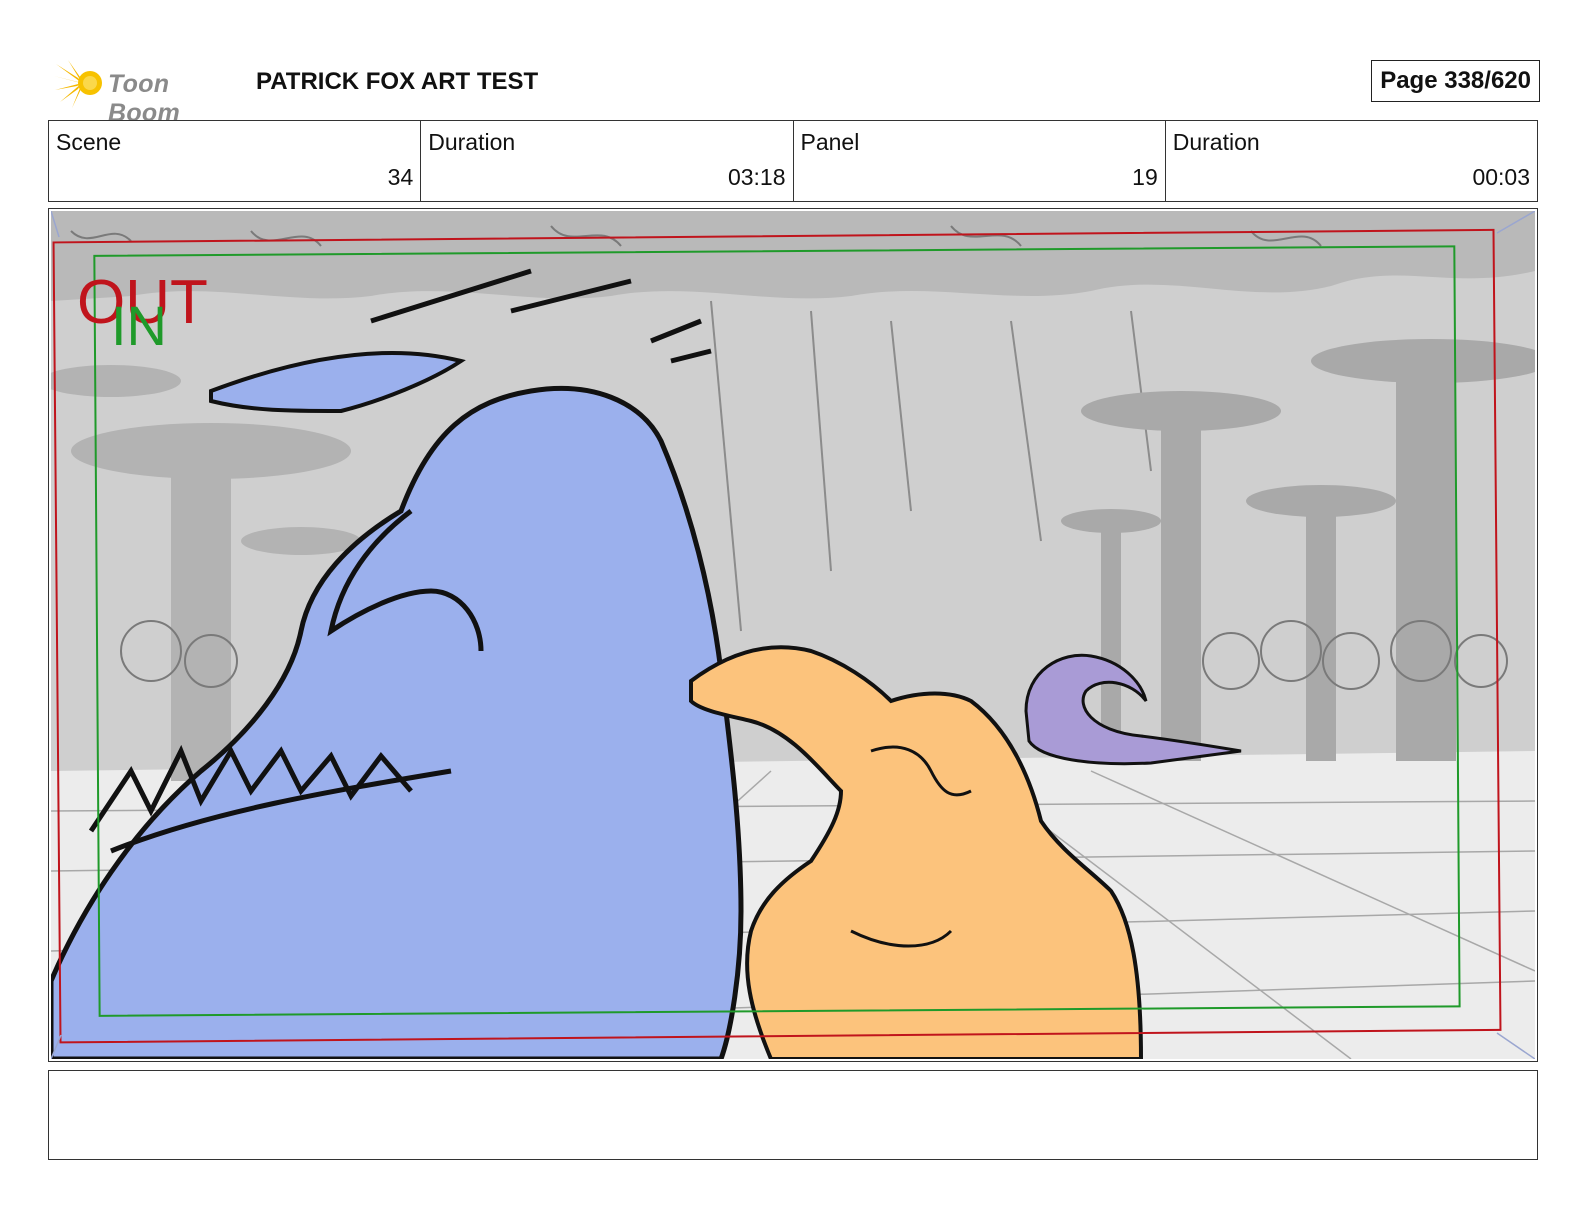 The height and width of the screenshot is (1224, 1584). Describe the element at coordinates (1501, 177) in the screenshot. I see `panel-duration-value: 00:03` at that location.